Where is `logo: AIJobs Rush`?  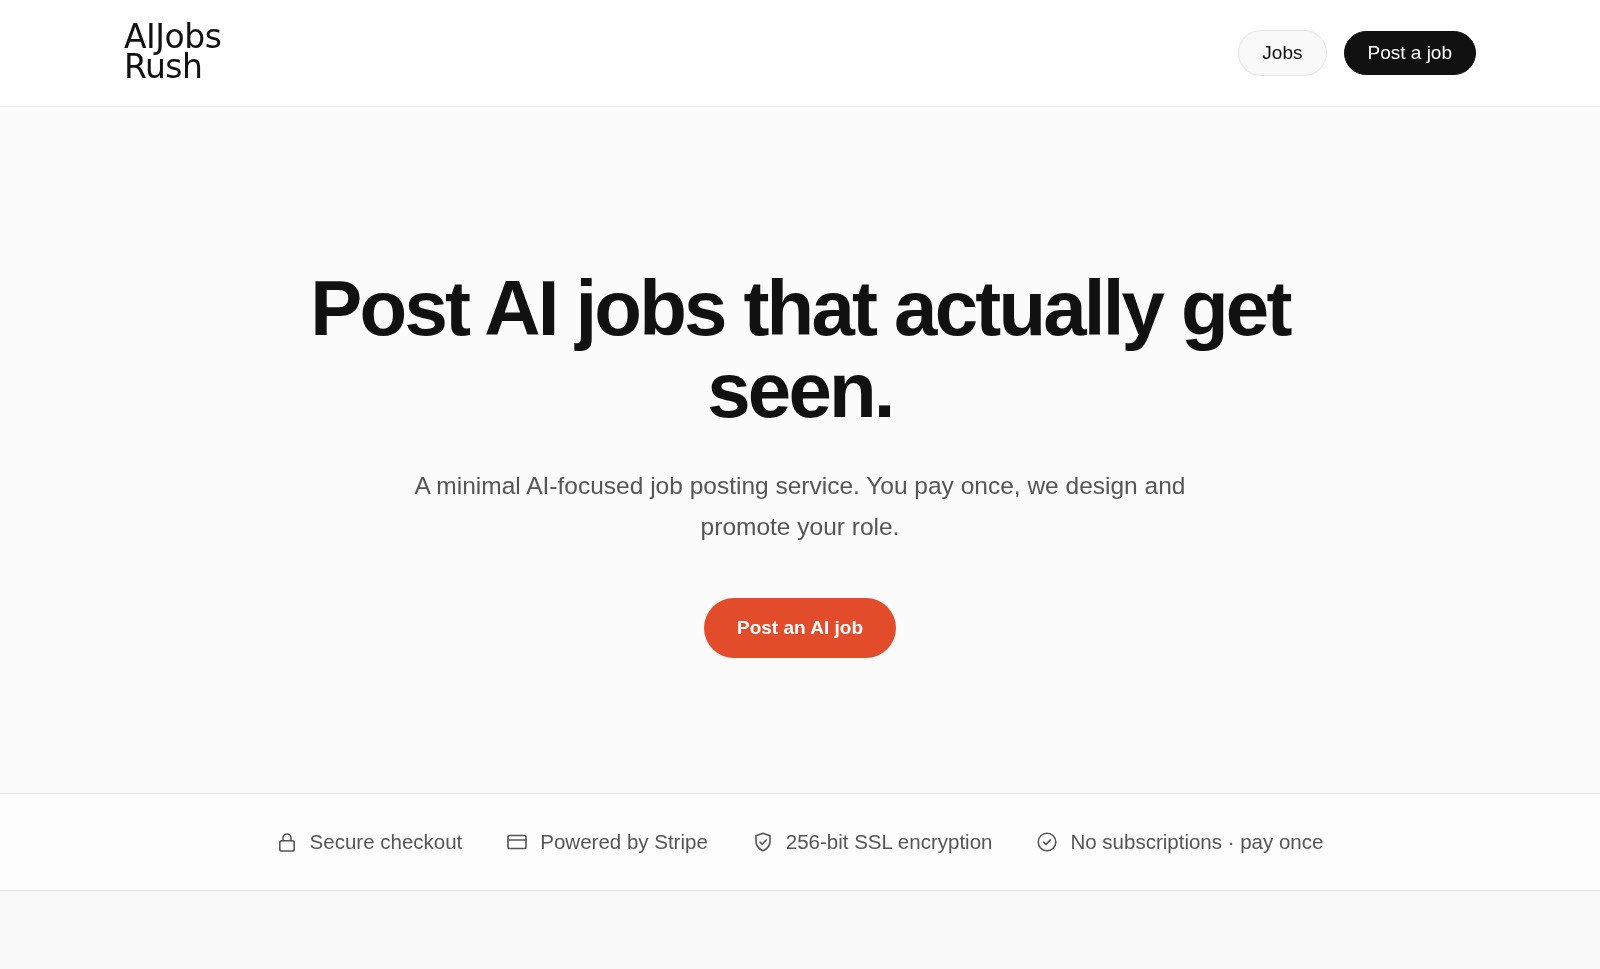
logo: AIJobs Rush is located at coordinates (173, 52).